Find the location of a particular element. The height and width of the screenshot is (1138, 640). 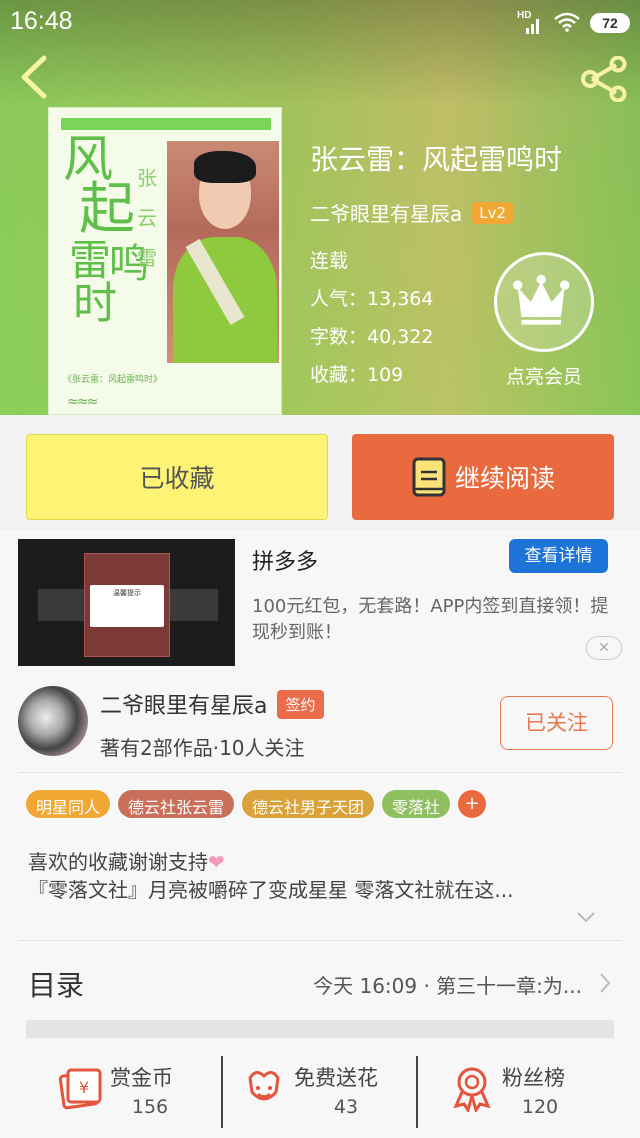

cover-calligraphy: 风 起 雷 鸣 时 is located at coordinates (122, 231).